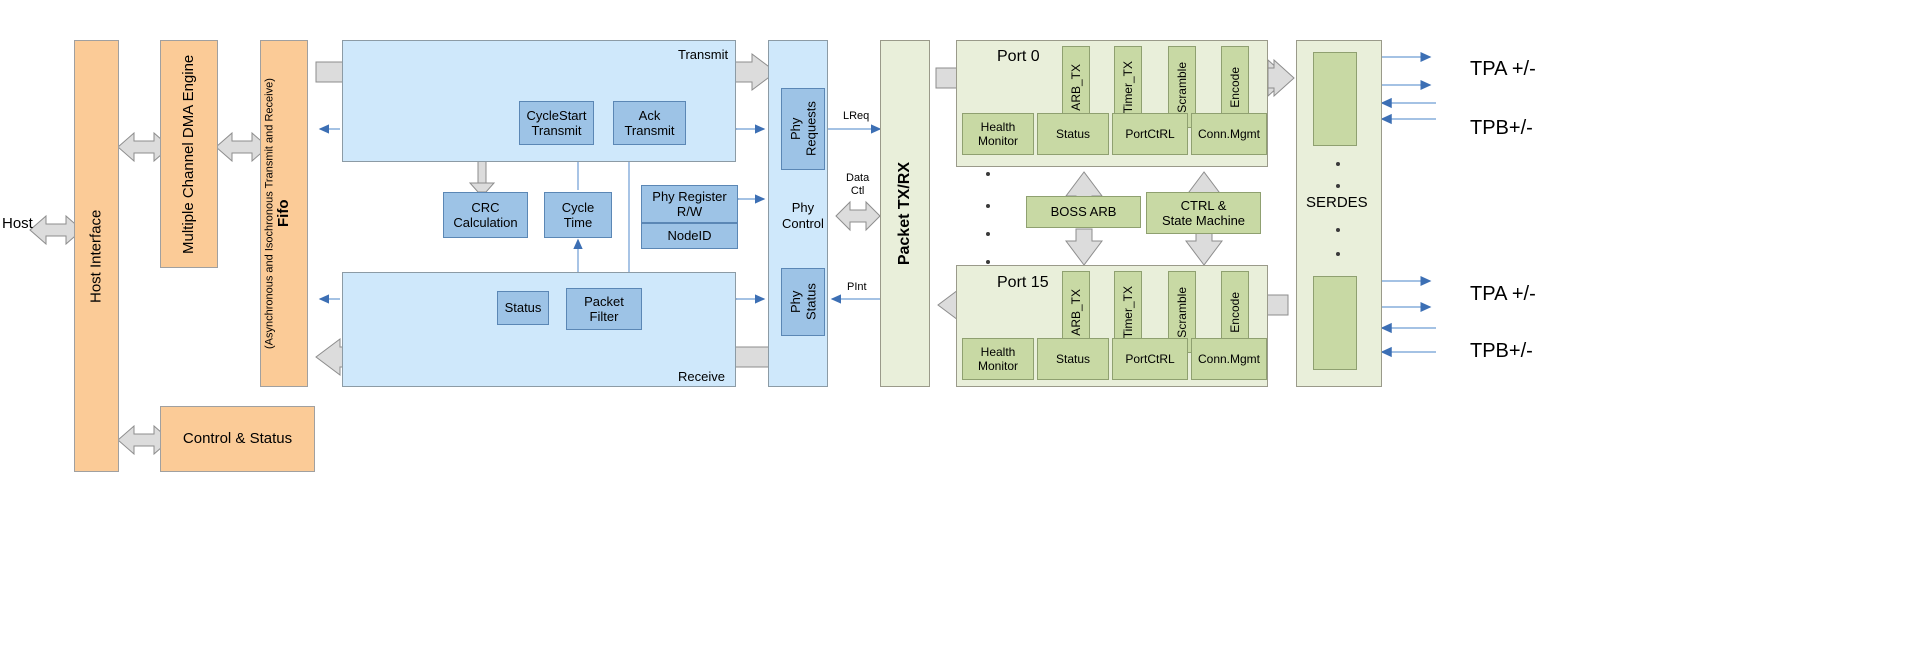 The width and height of the screenshot is (1920, 654). Describe the element at coordinates (997, 366) in the screenshot. I see `port-15-health-line2: Monitor` at that location.